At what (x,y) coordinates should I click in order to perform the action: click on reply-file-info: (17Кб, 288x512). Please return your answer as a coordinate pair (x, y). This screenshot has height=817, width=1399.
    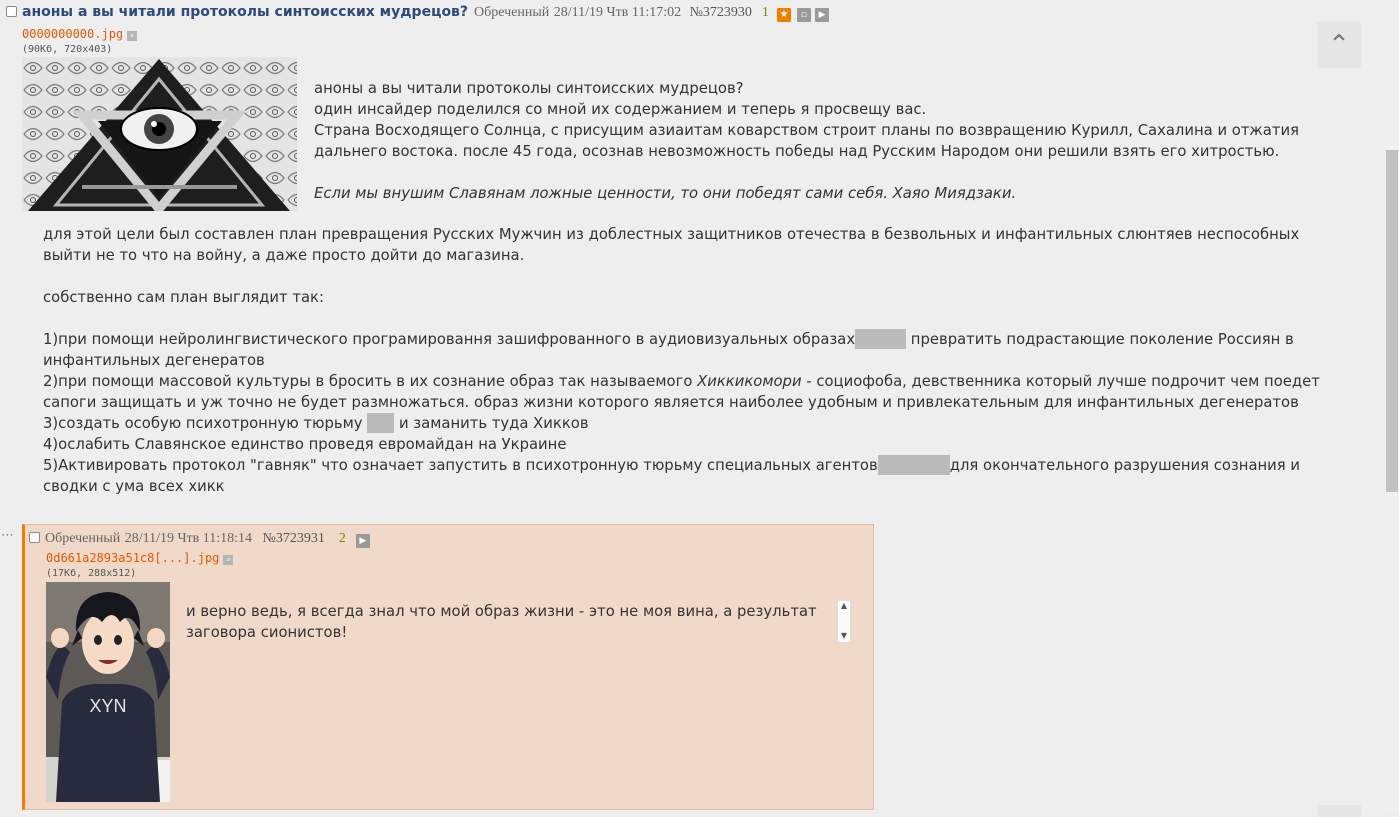
    Looking at the image, I should click on (91, 573).